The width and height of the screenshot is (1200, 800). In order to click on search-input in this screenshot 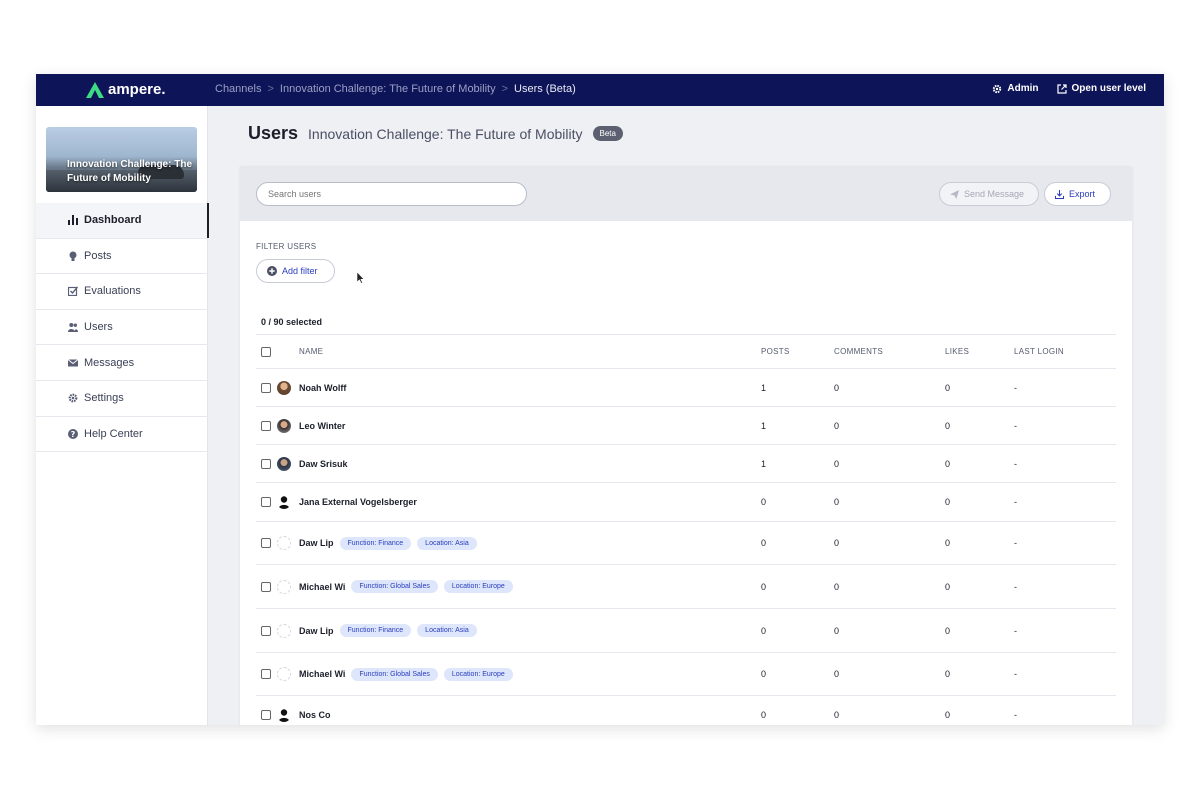, I will do `click(391, 194)`.